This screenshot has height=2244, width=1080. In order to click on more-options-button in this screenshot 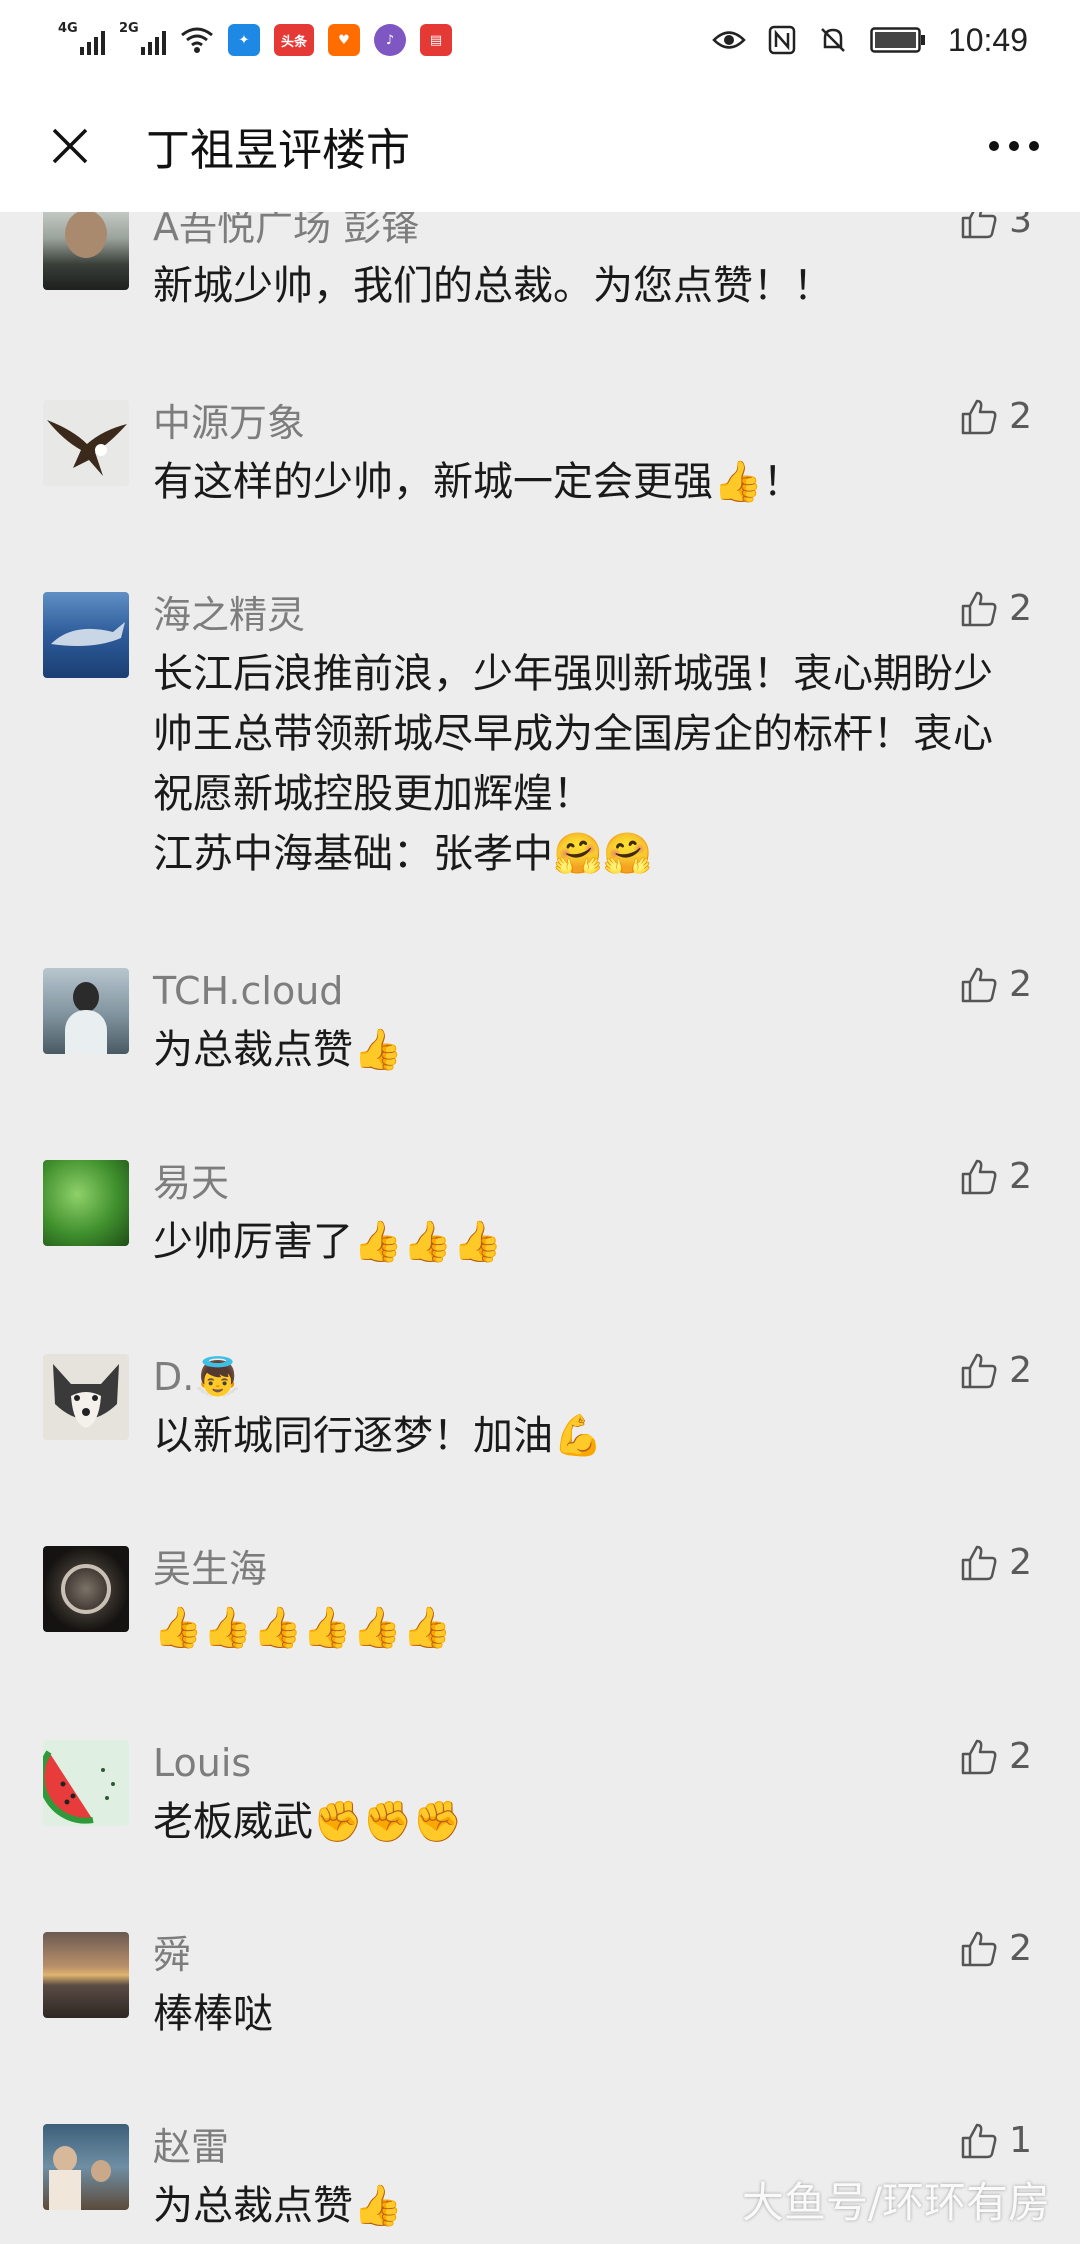, I will do `click(1000, 146)`.